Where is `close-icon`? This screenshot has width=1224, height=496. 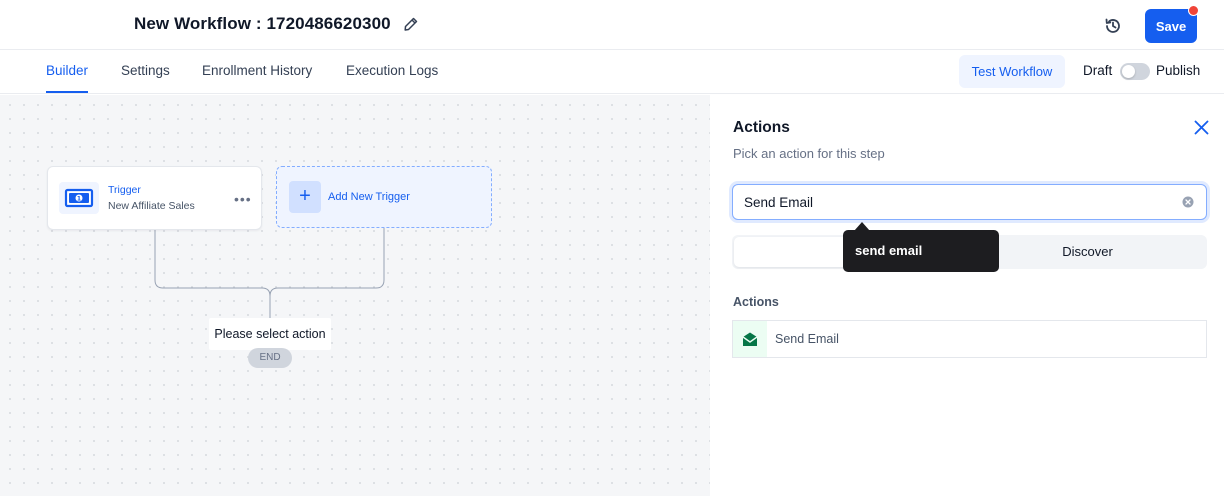 close-icon is located at coordinates (1201, 127).